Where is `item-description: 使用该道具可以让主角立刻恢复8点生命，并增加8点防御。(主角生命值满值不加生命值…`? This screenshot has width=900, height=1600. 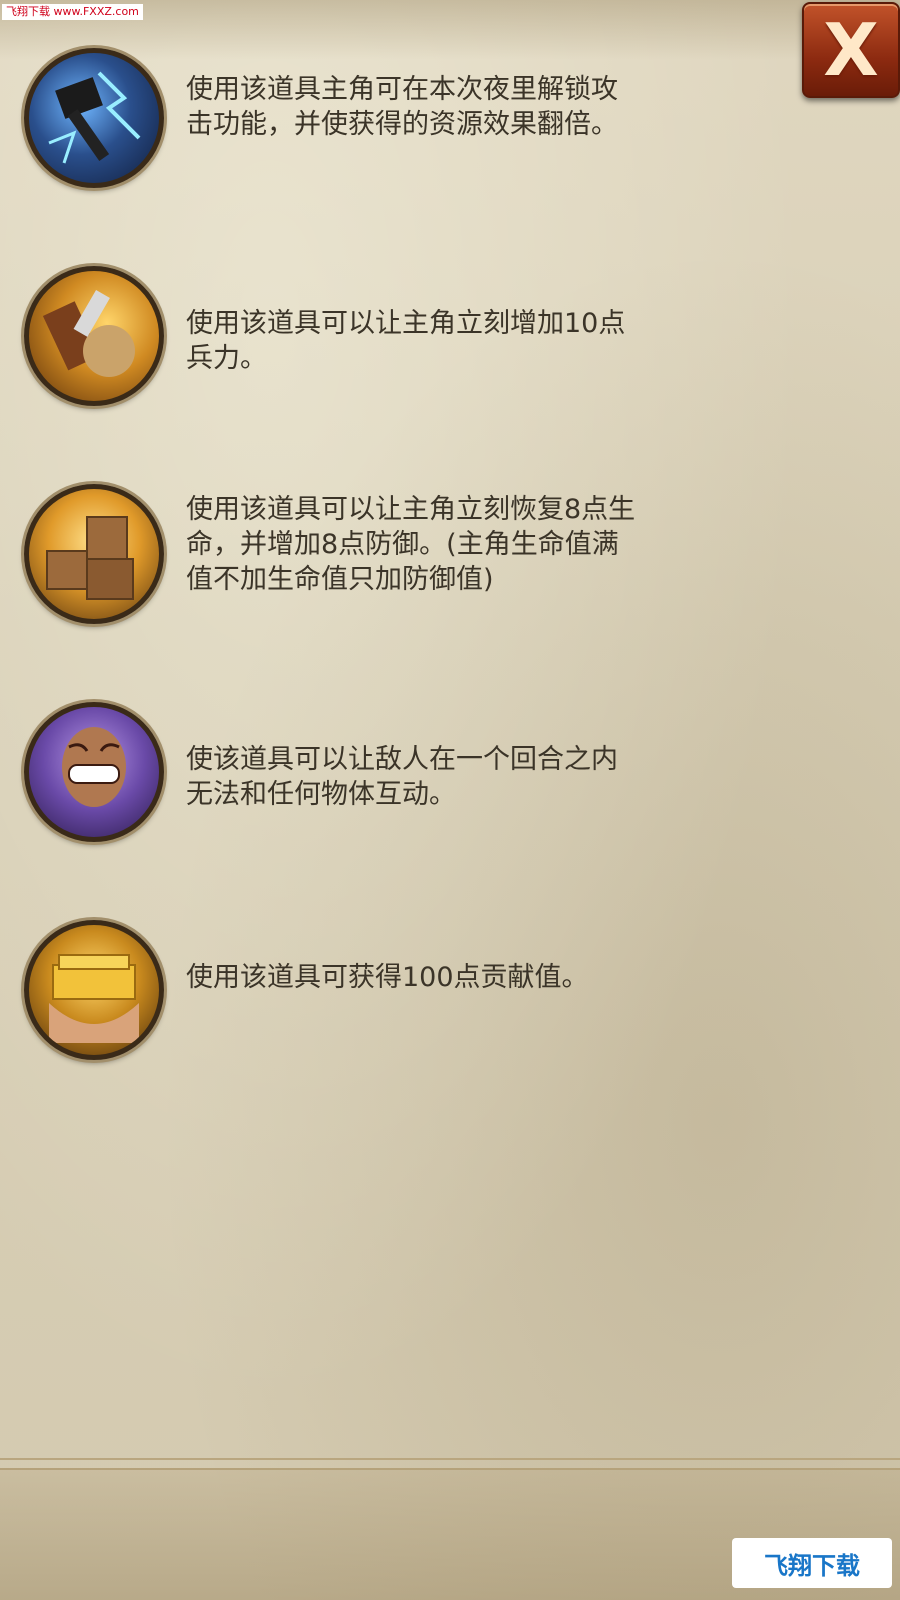
item-description: 使用该道具可以让主角立刻恢复8点生命，并增加8点防御。(主角生命值满值不加生命值… is located at coordinates (411, 544).